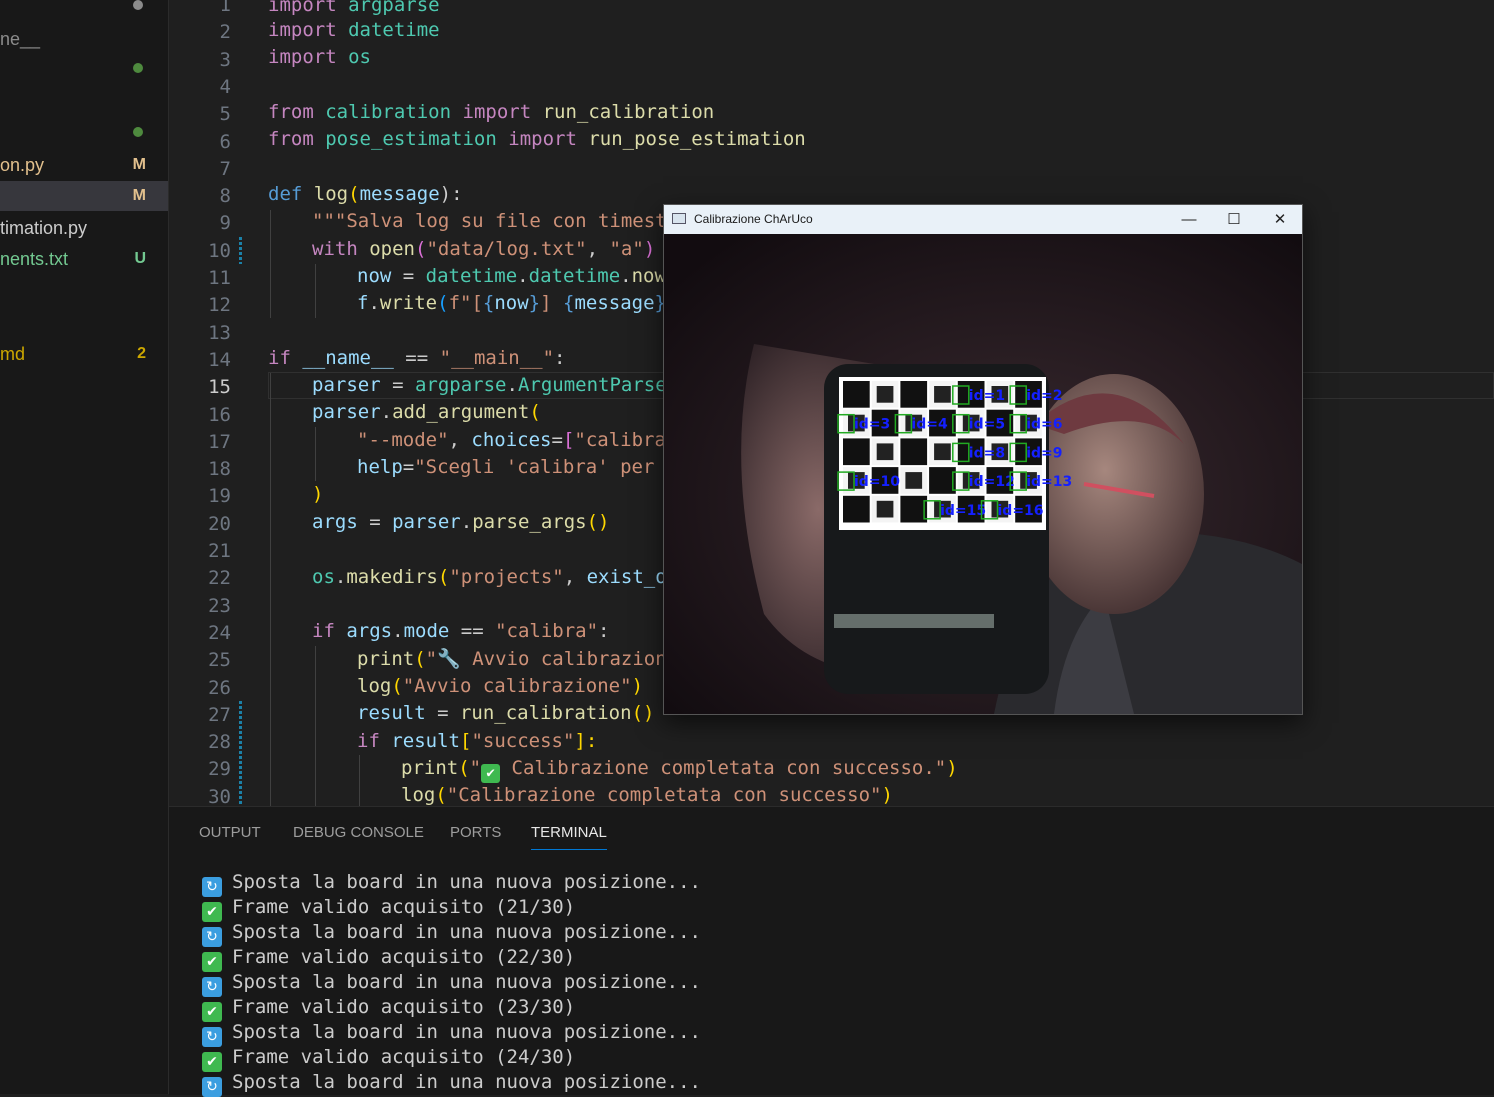  Describe the element at coordinates (495, 221) in the screenshot. I see `code-line-9: """Salva log su file con timesta` at that location.